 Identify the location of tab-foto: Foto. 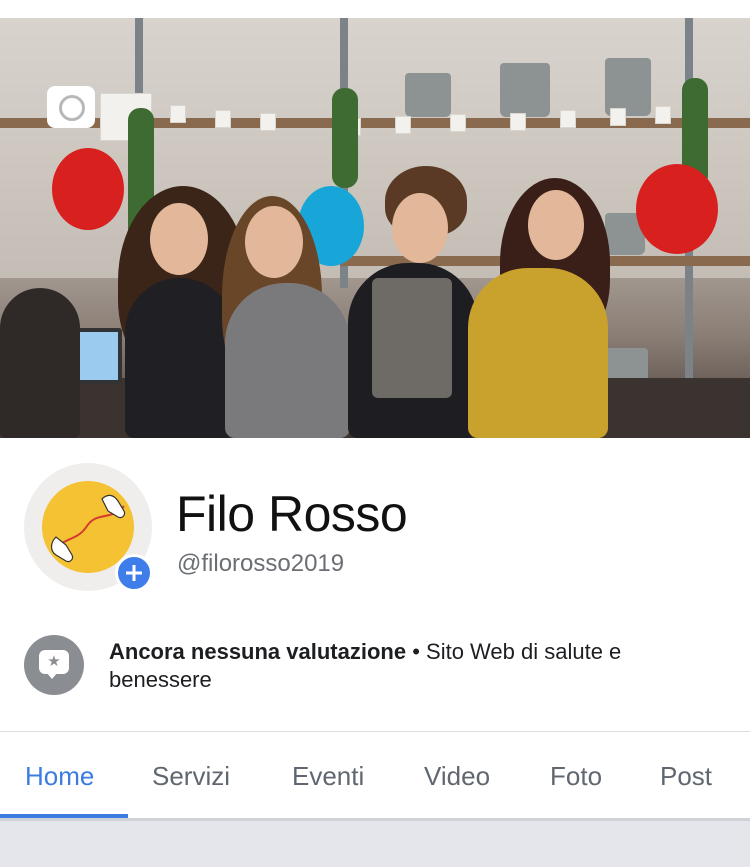
(576, 776).